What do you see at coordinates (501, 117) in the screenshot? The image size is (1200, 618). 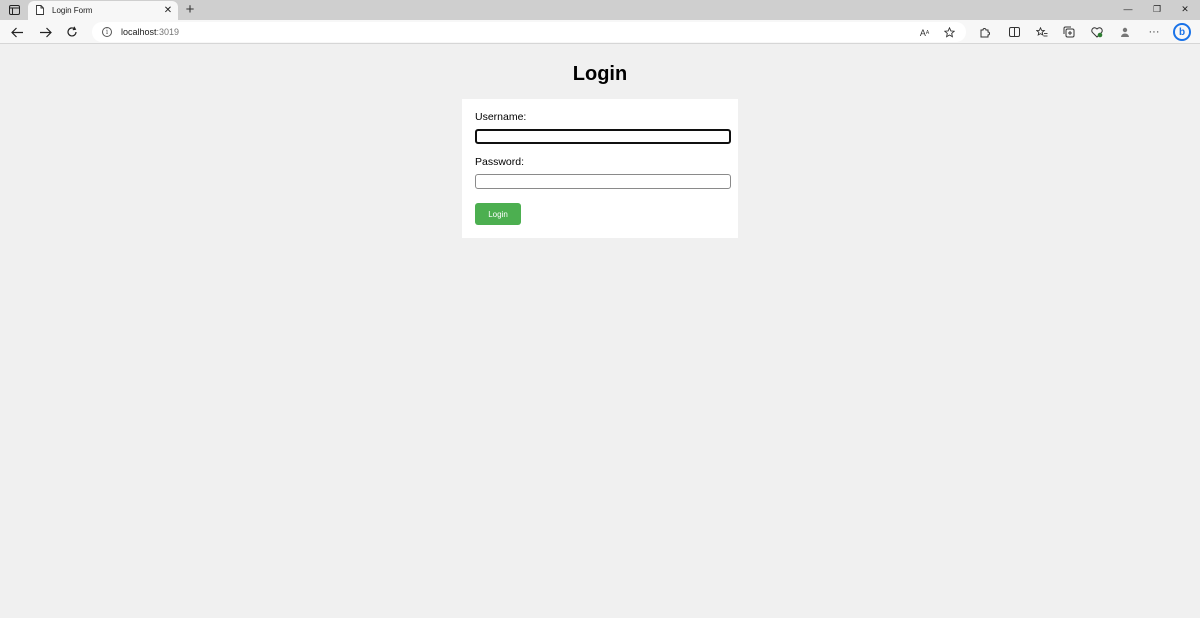 I see `username-label: Username:` at bounding box center [501, 117].